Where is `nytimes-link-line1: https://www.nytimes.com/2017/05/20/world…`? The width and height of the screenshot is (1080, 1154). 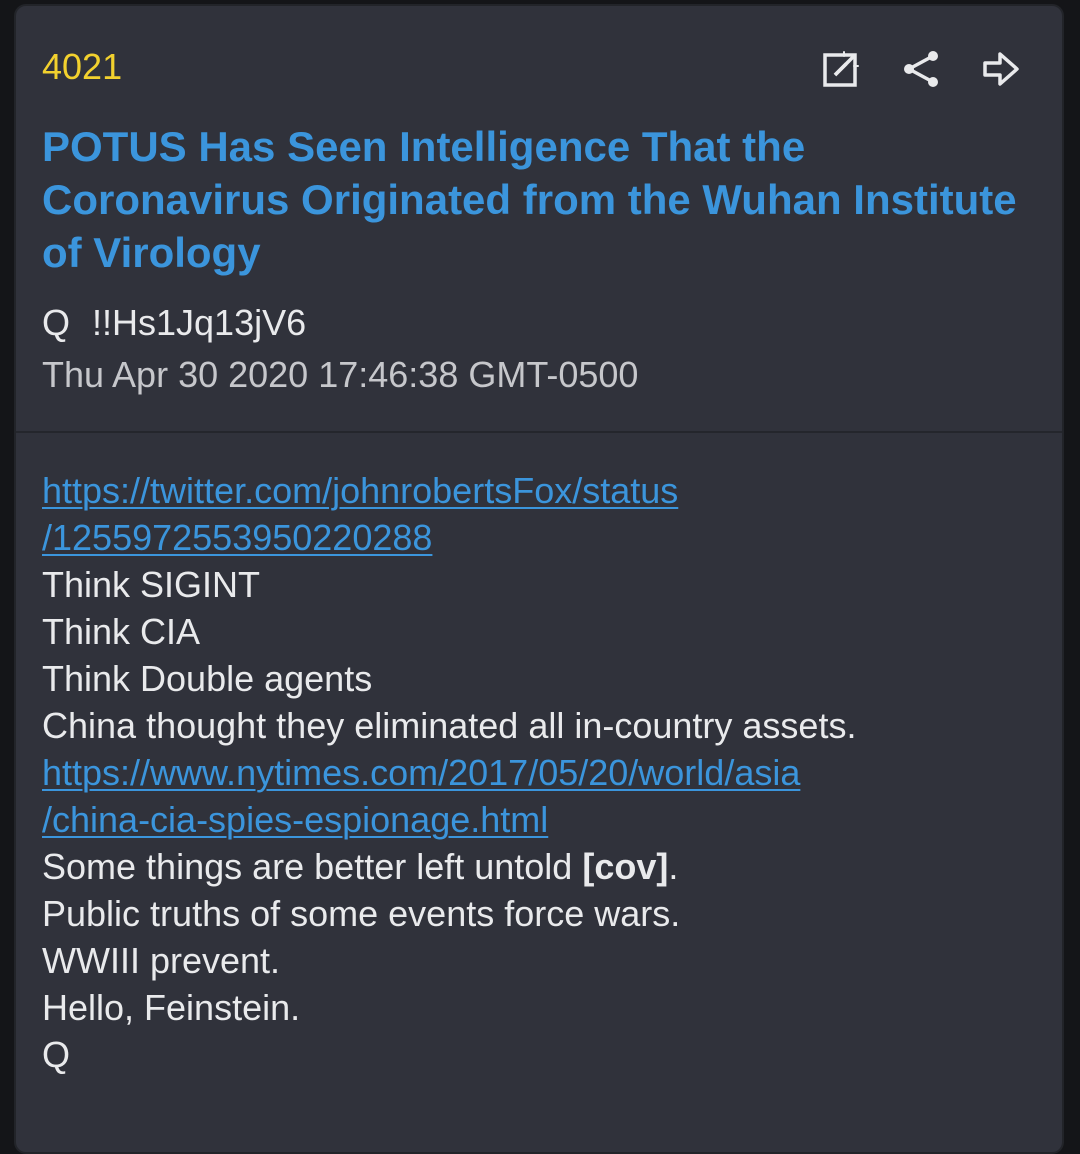 nytimes-link-line1: https://www.nytimes.com/2017/05/20/world… is located at coordinates (421, 772).